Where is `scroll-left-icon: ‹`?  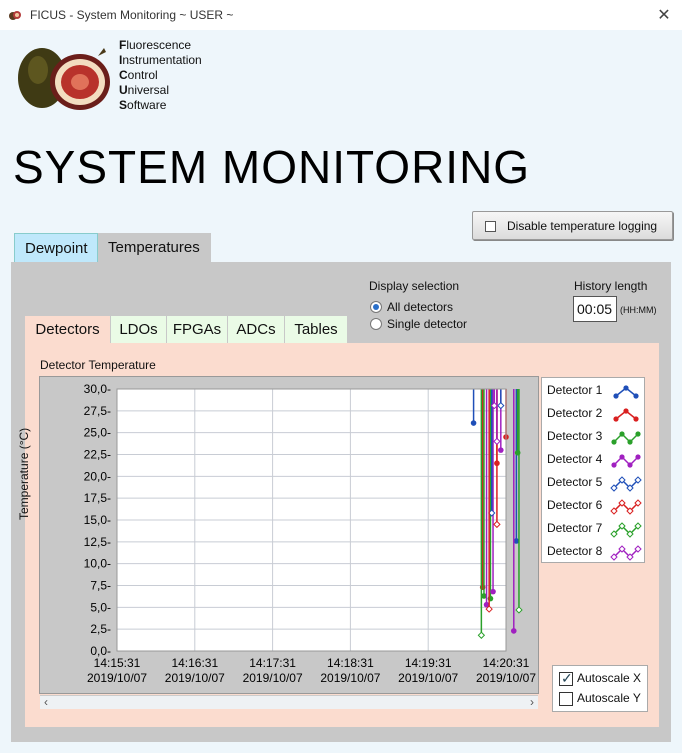 scroll-left-icon: ‹ is located at coordinates (46, 702).